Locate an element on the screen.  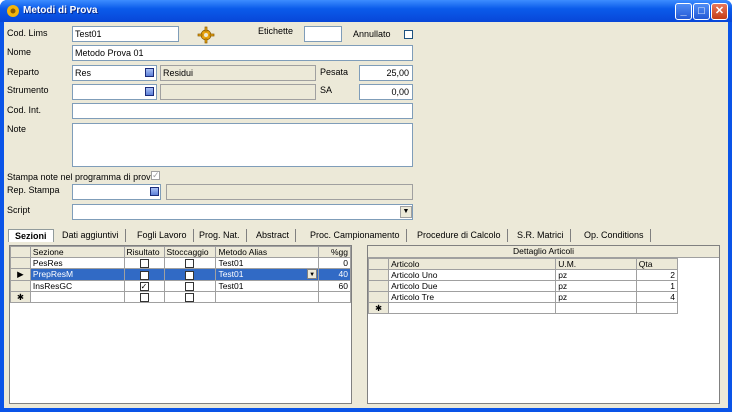
cell-articolo: Articolo Uno is located at coordinates (472, 275).